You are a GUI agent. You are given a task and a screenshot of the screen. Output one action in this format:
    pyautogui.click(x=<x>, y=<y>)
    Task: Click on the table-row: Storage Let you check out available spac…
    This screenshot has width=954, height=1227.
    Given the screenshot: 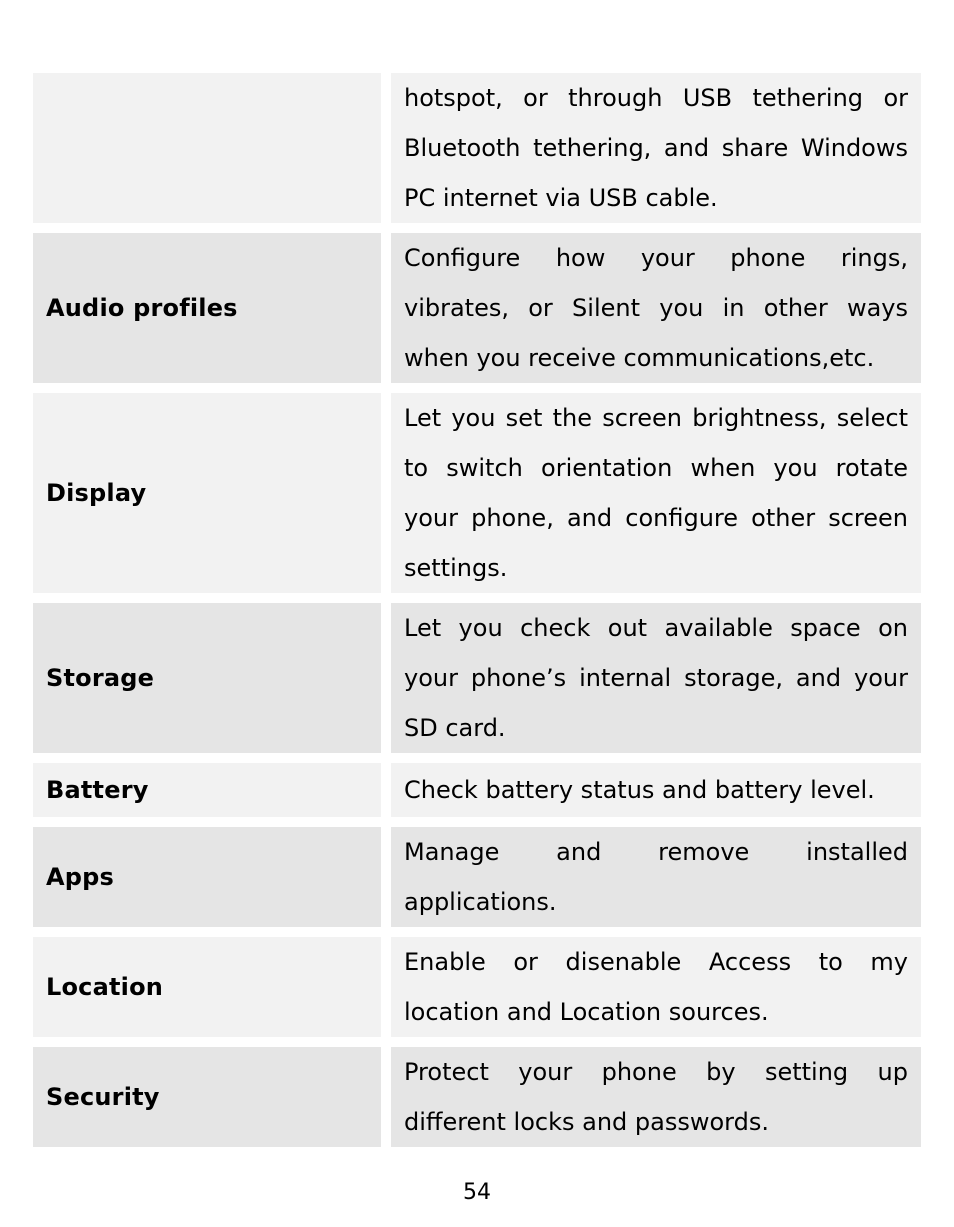 What is the action you would take?
    pyautogui.click(x=477, y=678)
    